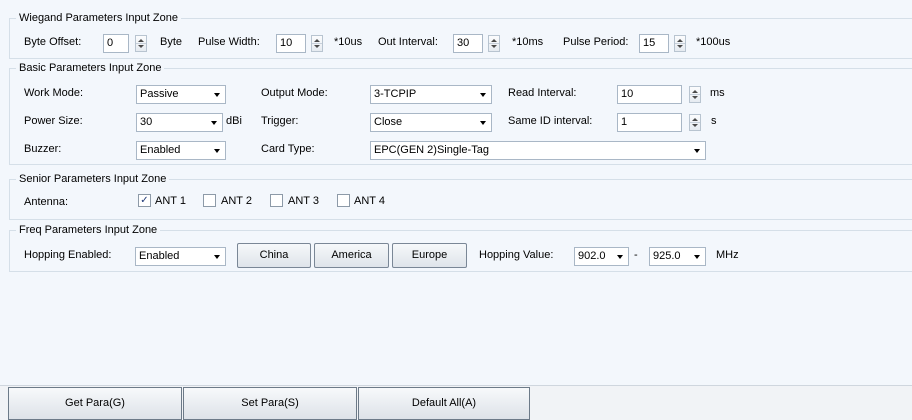  I want to click on ant2-label: ANT 2, so click(236, 201).